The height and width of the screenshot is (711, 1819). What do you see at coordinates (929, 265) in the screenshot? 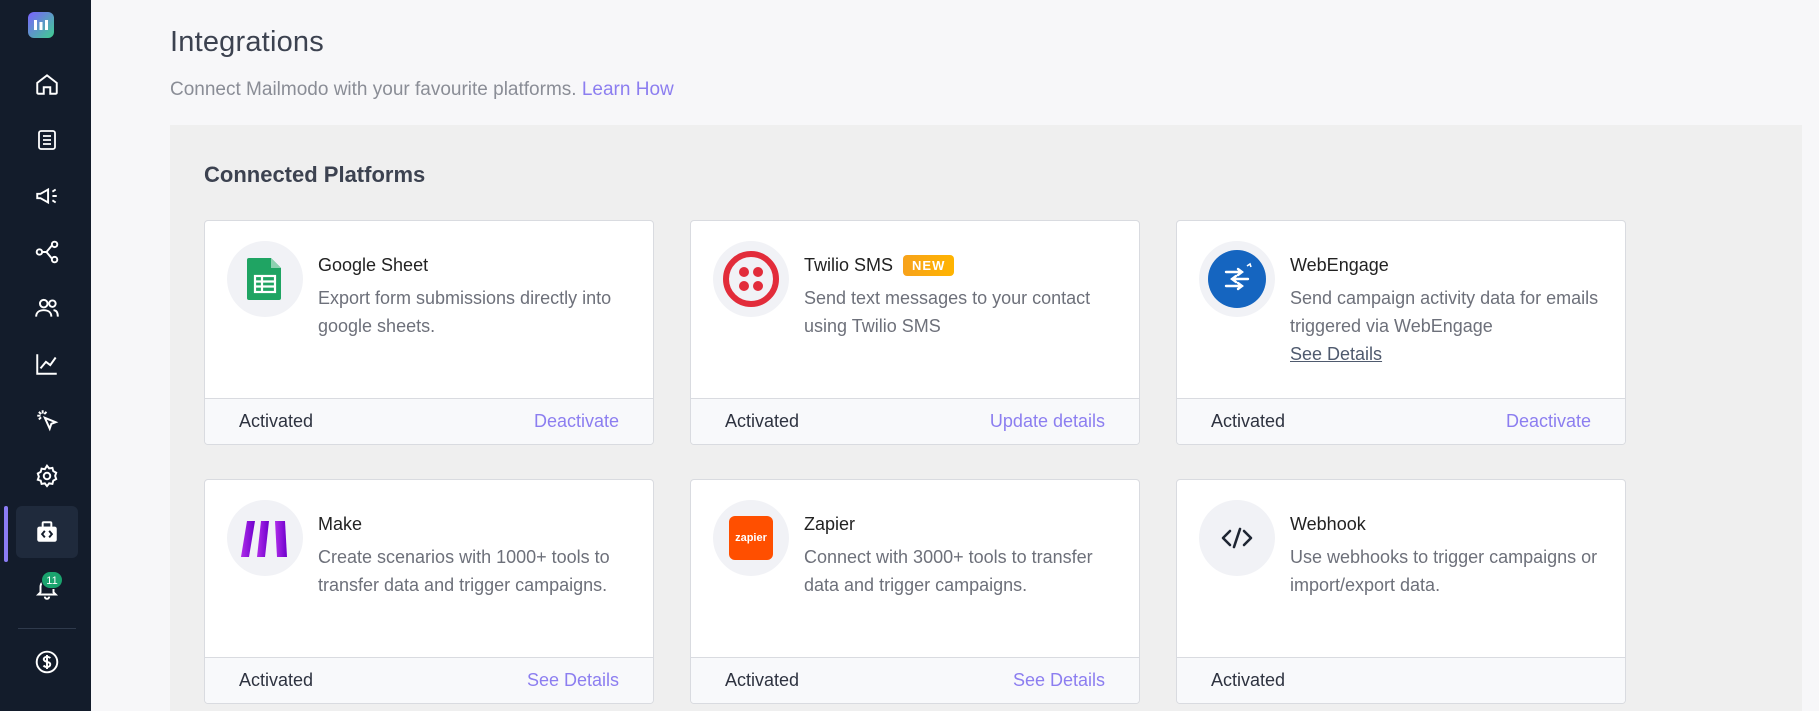
I see `new-badge: NEW` at bounding box center [929, 265].